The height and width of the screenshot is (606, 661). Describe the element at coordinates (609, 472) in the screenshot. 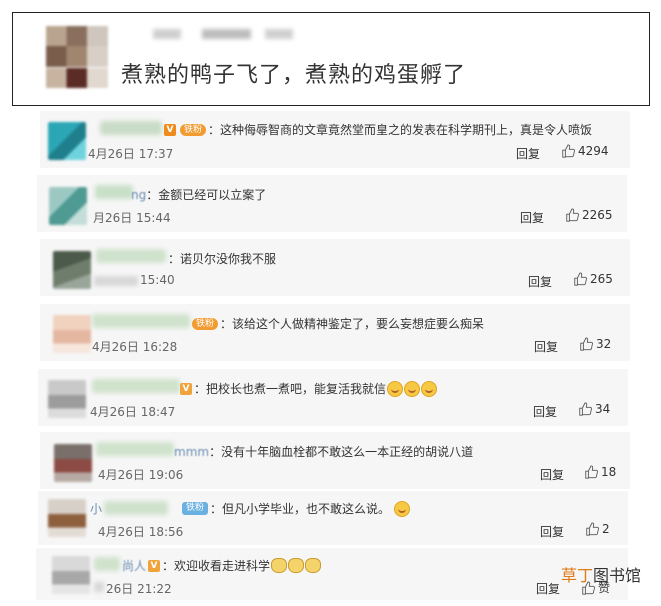

I see `like-count: 18` at that location.